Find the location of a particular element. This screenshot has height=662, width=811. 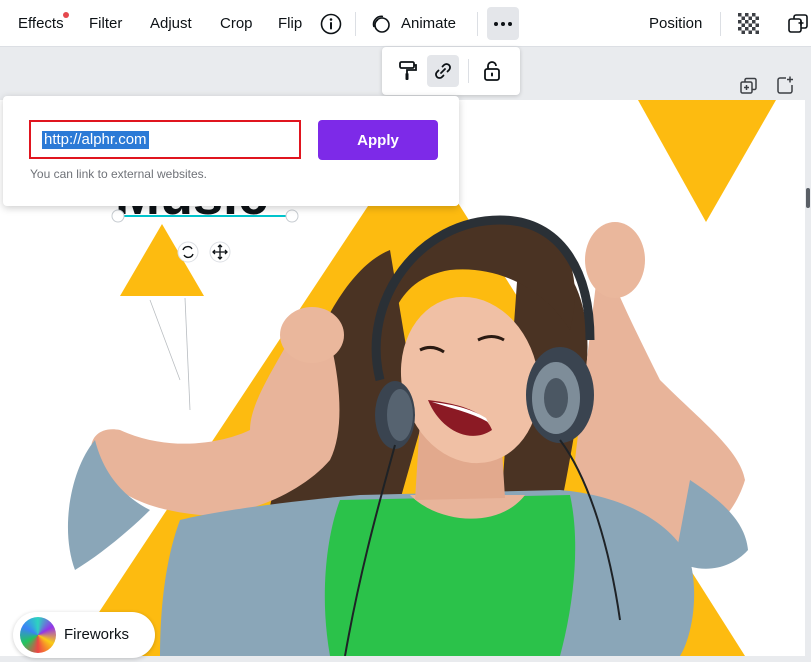

filter-button: Filter is located at coordinates (105, 23).